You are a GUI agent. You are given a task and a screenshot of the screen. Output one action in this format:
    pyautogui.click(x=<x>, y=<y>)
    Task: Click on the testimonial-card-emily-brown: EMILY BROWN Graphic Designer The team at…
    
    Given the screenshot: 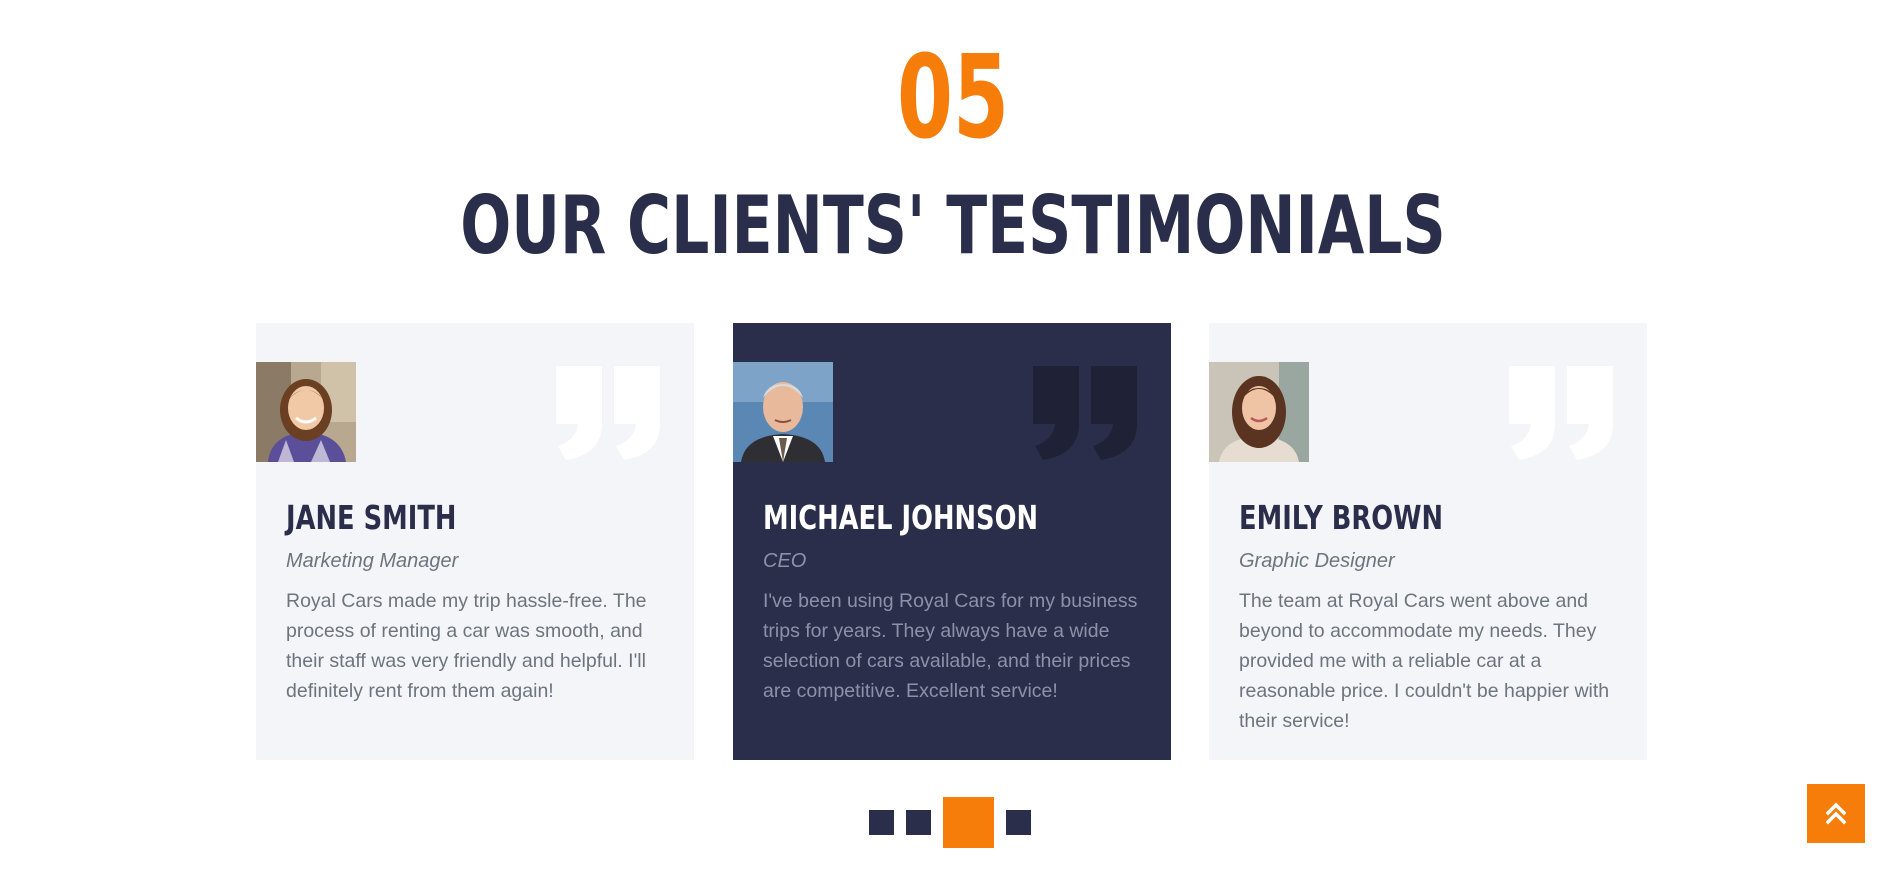 What is the action you would take?
    pyautogui.click(x=1428, y=541)
    